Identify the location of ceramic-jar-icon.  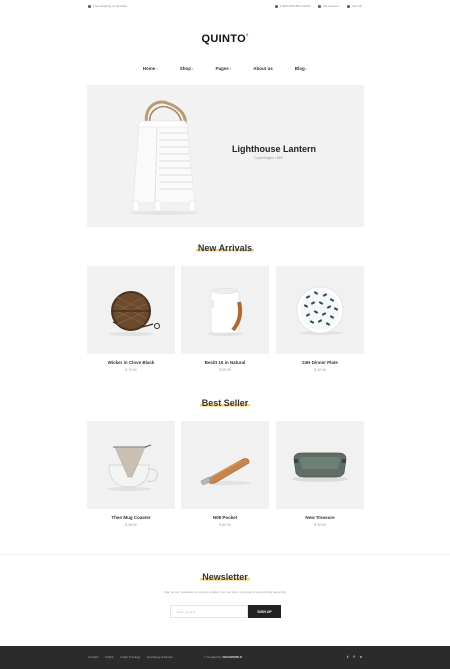
(225, 312).